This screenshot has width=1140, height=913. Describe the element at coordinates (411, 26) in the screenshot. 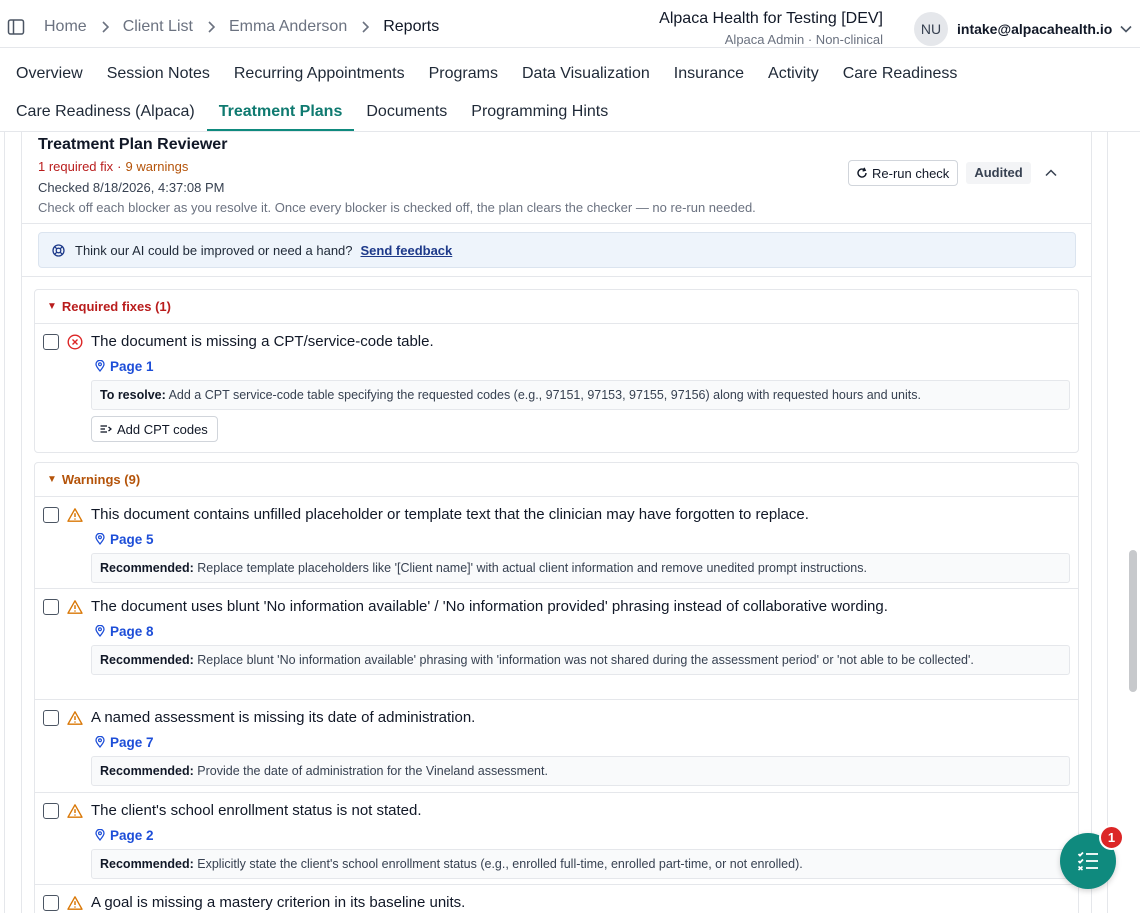

I see `breadcrumb-current: Reports` at that location.